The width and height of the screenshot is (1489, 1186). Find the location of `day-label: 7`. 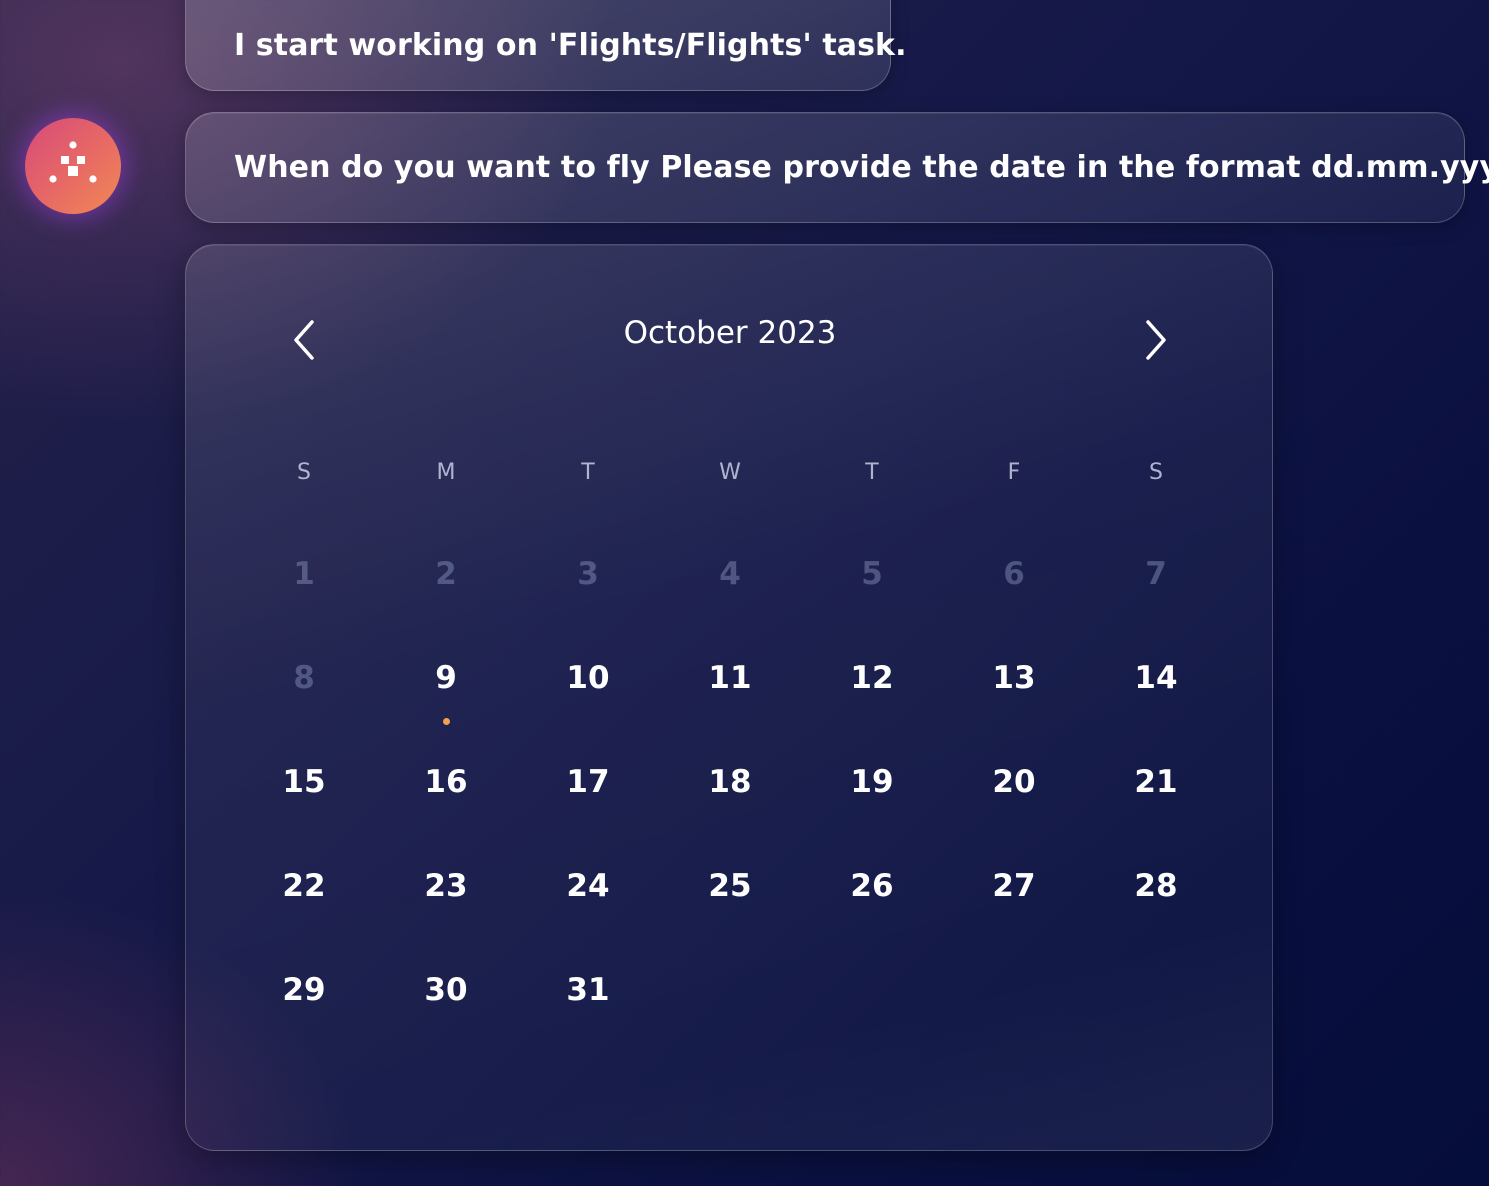

day-label: 7 is located at coordinates (1156, 574).